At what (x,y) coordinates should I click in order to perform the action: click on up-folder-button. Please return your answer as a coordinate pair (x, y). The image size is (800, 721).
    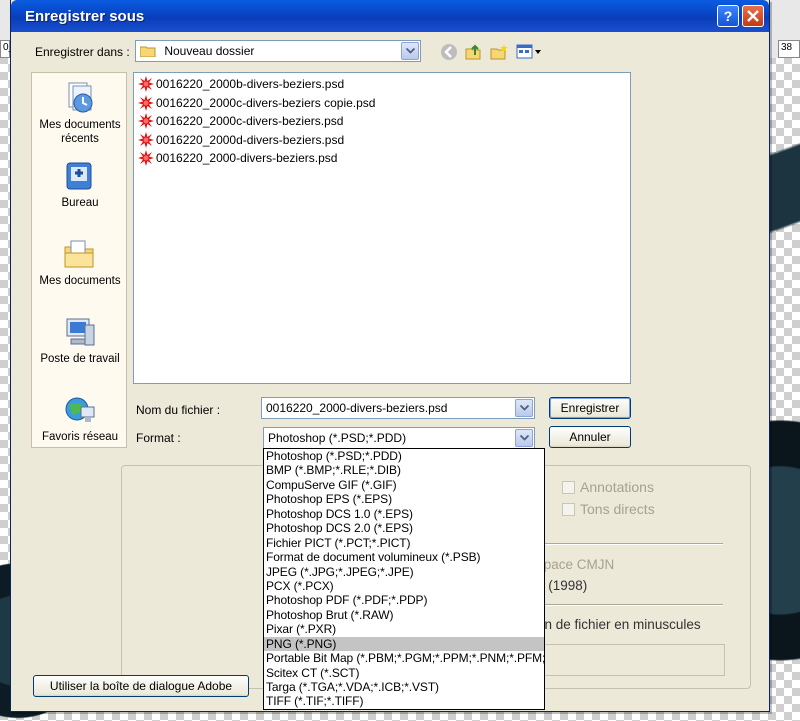
    Looking at the image, I should click on (473, 52).